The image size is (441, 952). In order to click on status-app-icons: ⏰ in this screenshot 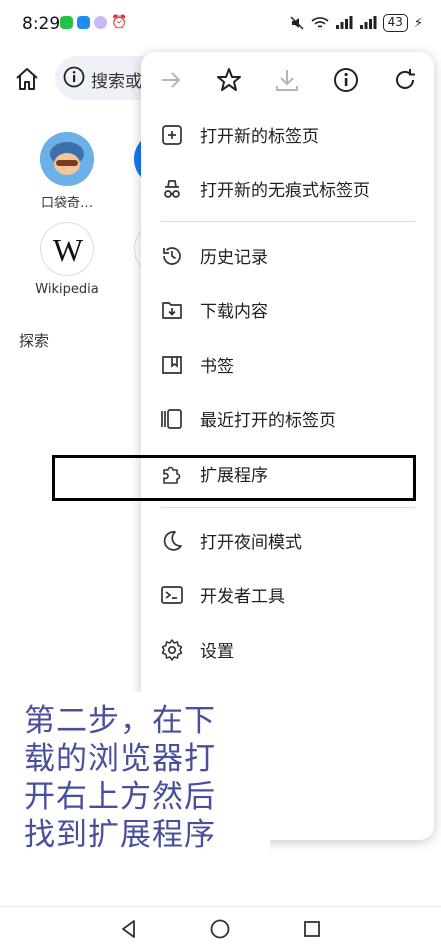, I will do `click(94, 22)`.